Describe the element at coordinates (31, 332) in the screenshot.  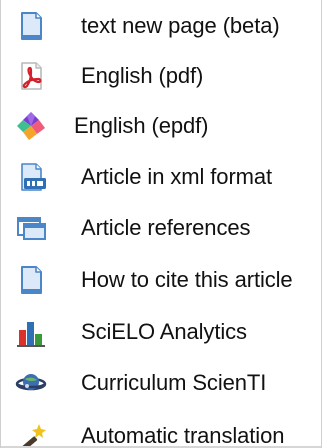
I see `analytics-chart-icon` at that location.